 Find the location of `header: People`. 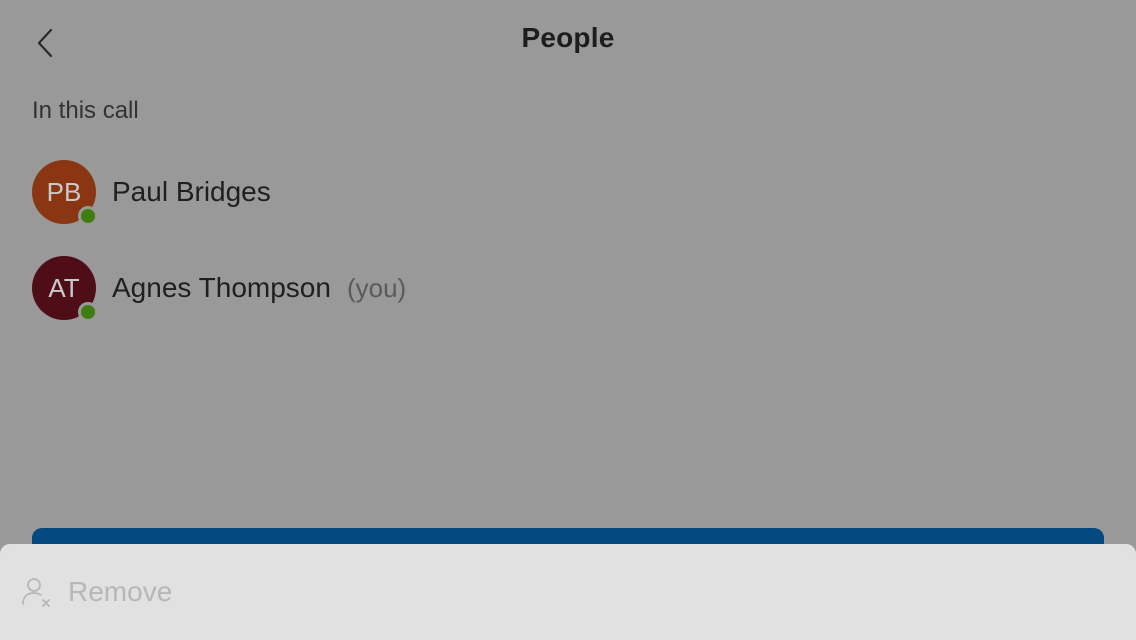

header: People is located at coordinates (568, 42).